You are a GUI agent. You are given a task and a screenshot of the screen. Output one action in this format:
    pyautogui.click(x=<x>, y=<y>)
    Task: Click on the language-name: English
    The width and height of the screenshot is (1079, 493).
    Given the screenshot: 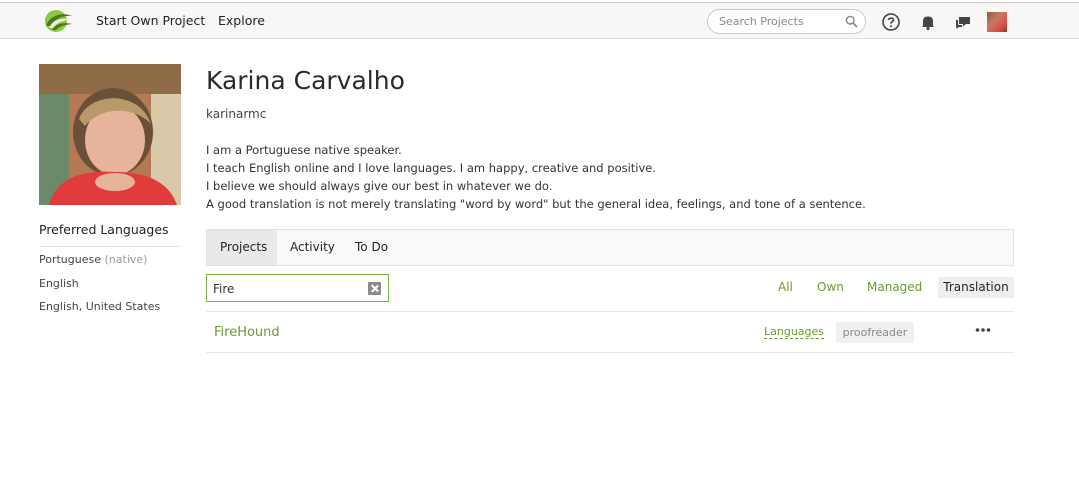 What is the action you would take?
    pyautogui.click(x=59, y=283)
    